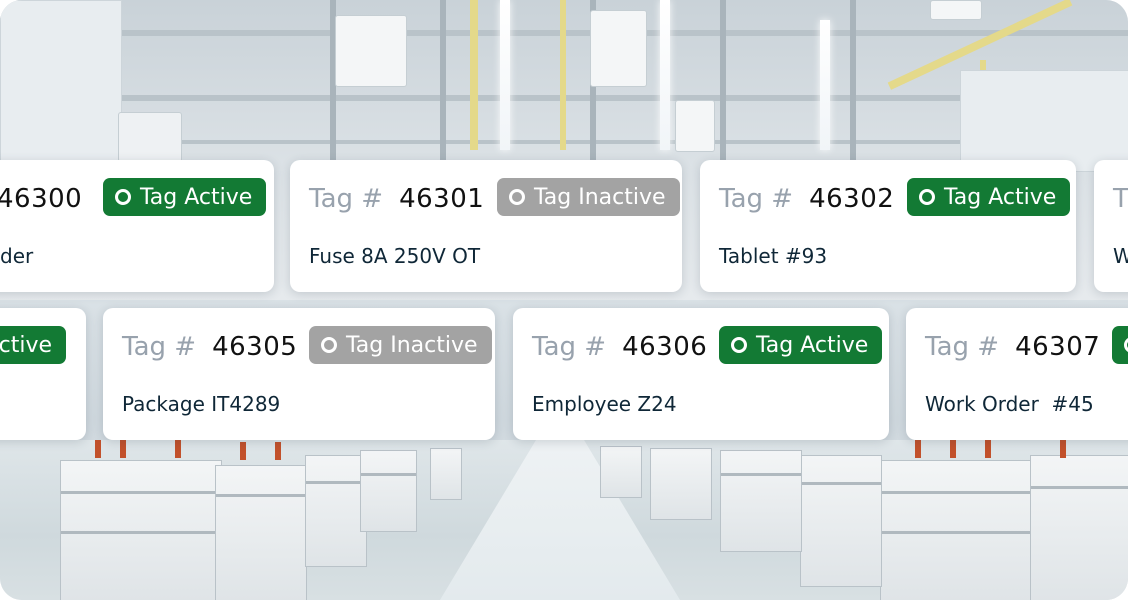 This screenshot has height=600, width=1128. I want to click on tag-card: Tag # 46305 Tag Inactive Package IT4289, so click(299, 374).